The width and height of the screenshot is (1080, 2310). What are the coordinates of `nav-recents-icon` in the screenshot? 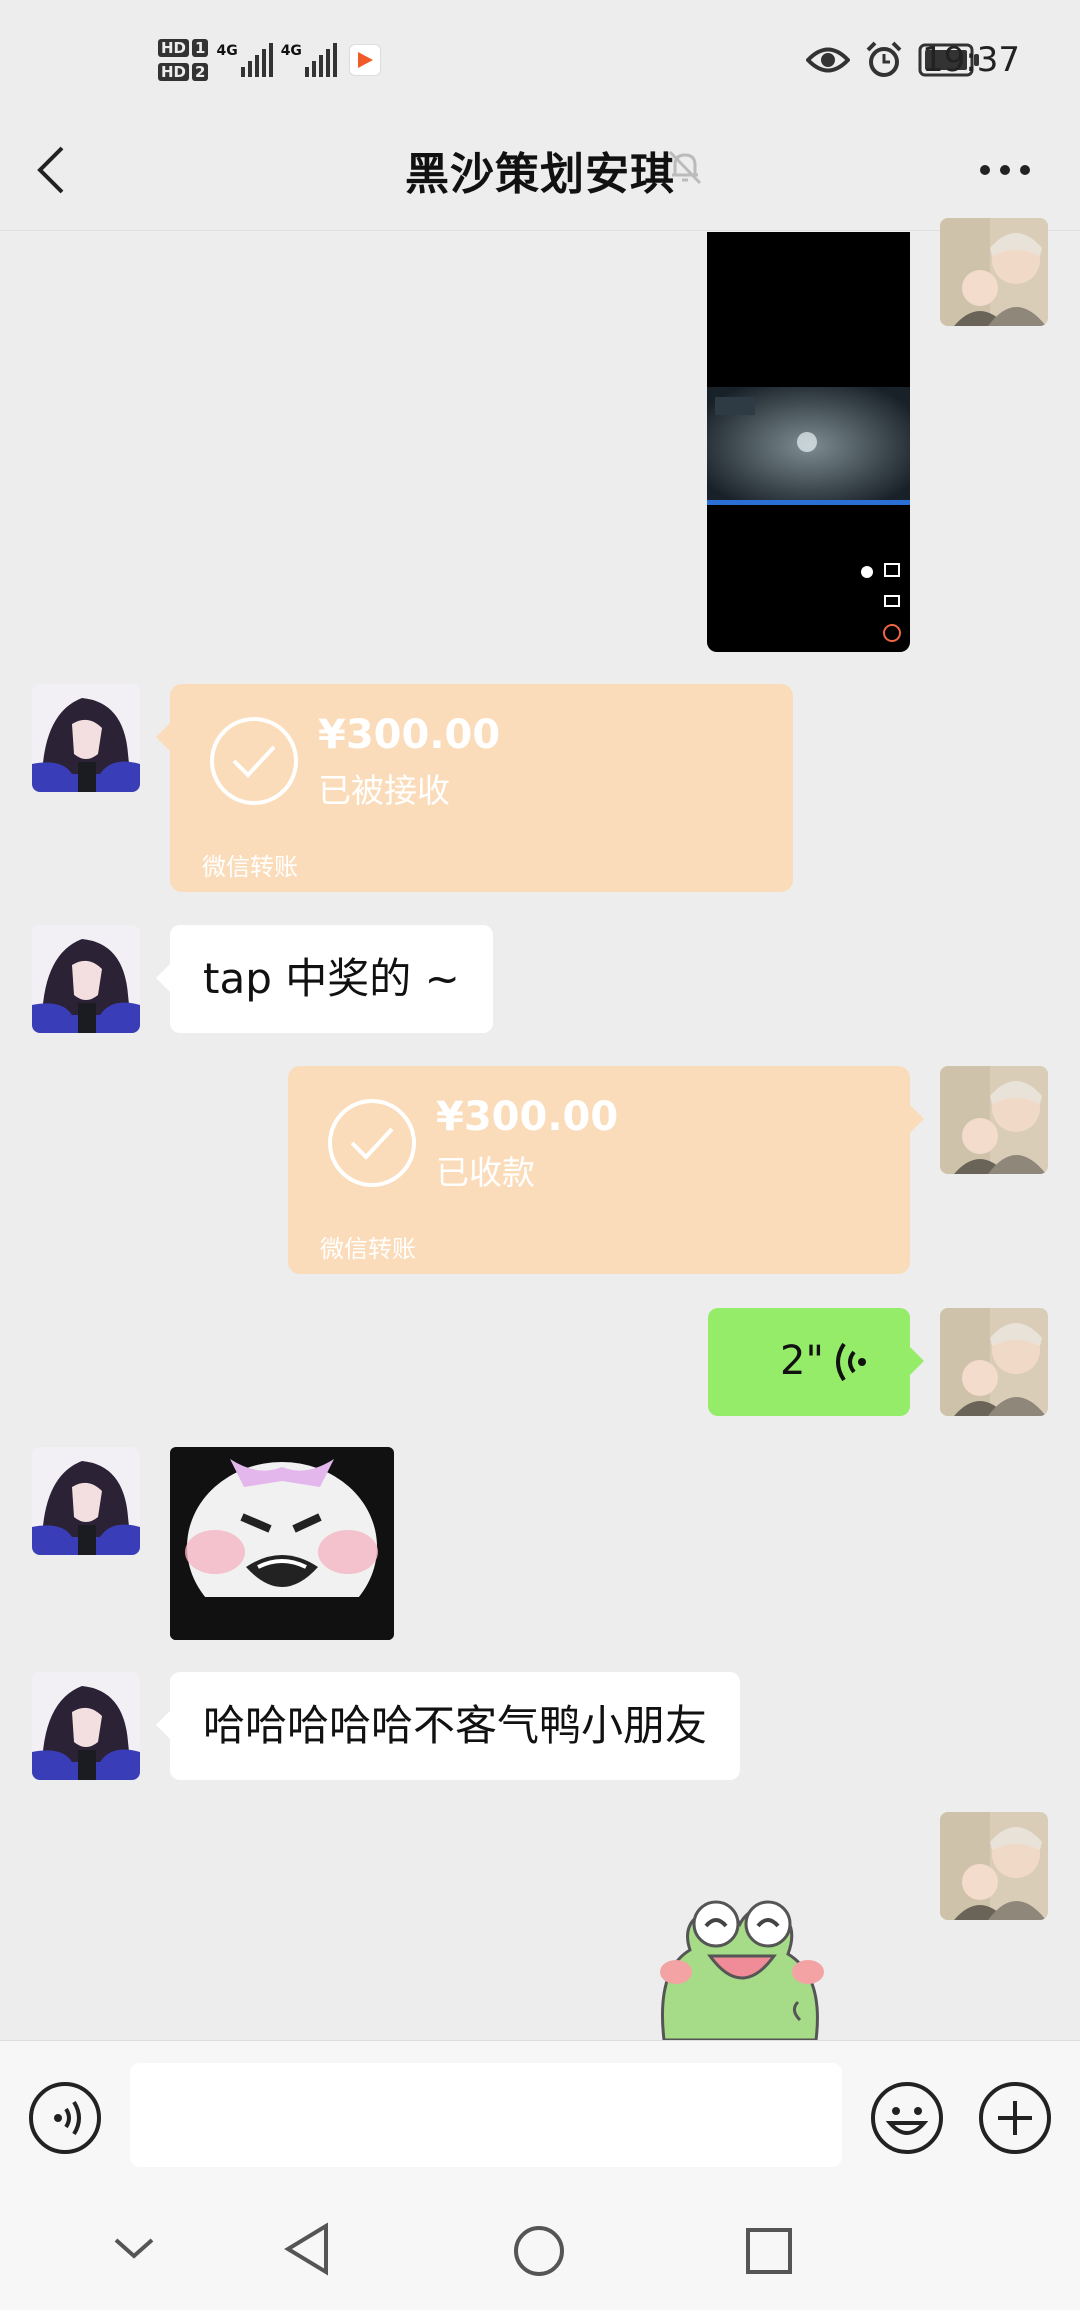 It's located at (769, 2251).